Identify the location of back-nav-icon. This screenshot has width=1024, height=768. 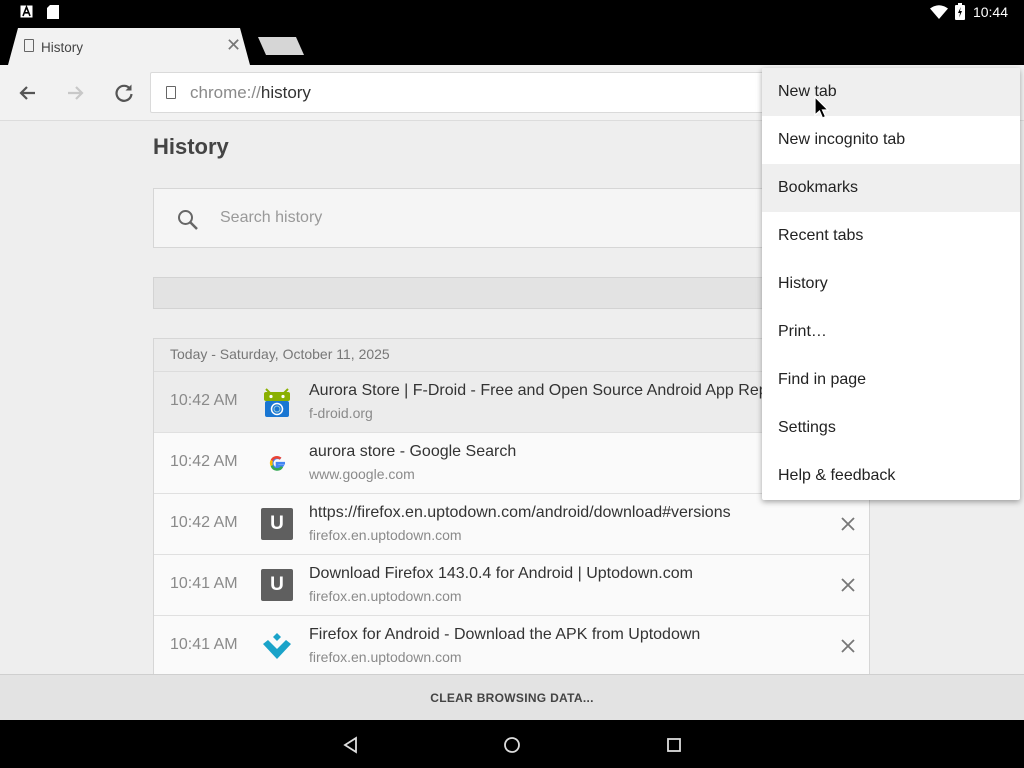
(351, 745).